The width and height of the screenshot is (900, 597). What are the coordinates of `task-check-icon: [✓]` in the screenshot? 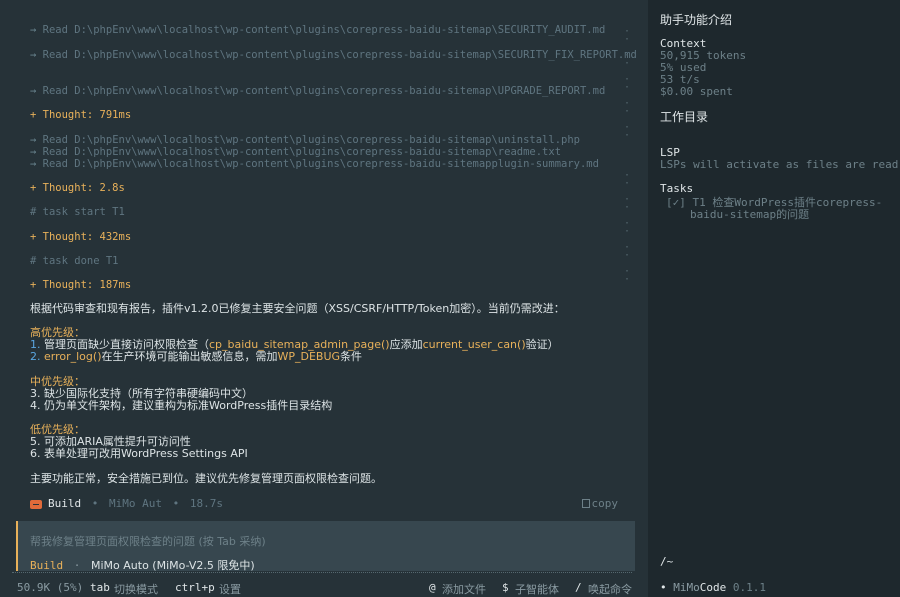 It's located at (676, 202).